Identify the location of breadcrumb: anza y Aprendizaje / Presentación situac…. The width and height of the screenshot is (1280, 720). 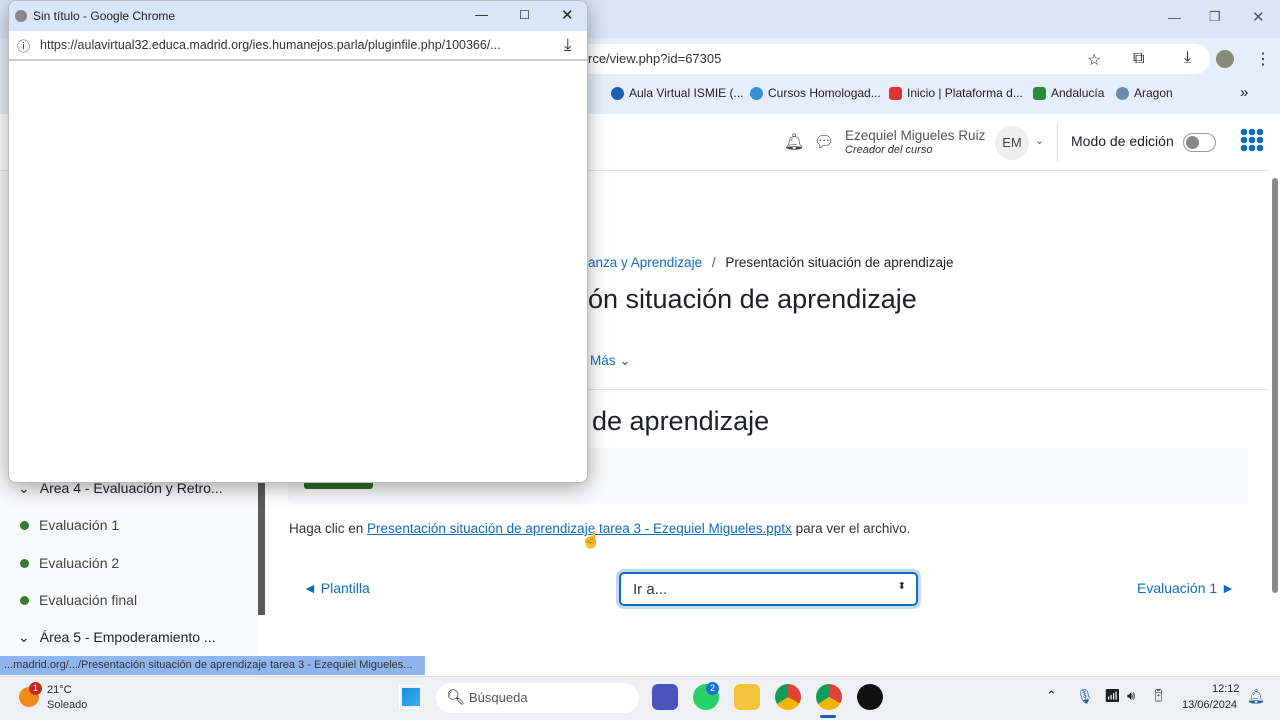
(771, 262).